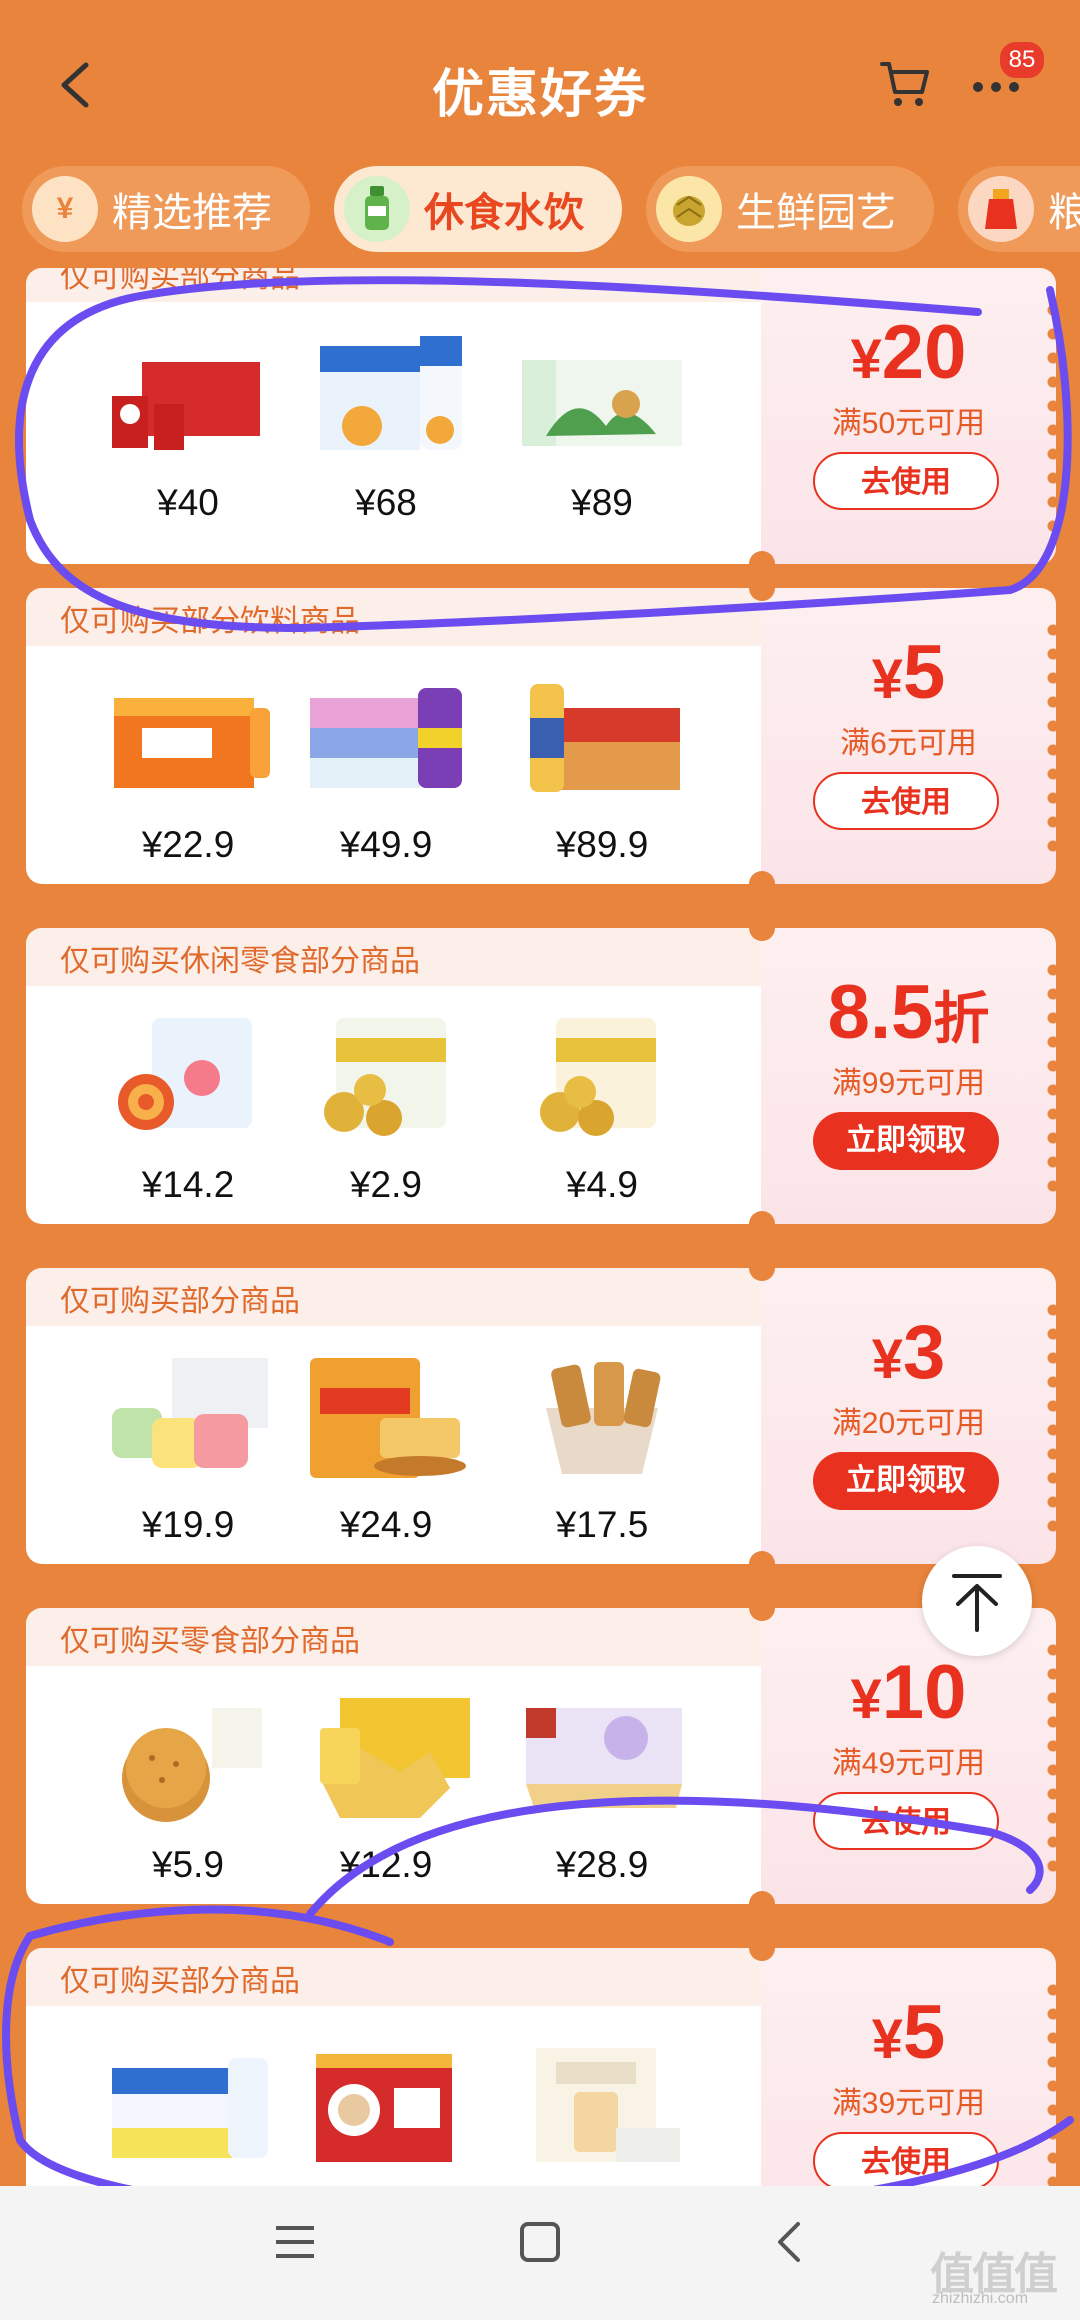 Image resolution: width=1080 pixels, height=2320 pixels. What do you see at coordinates (605, 738) in the screenshot?
I see `product-image-drink-case` at bounding box center [605, 738].